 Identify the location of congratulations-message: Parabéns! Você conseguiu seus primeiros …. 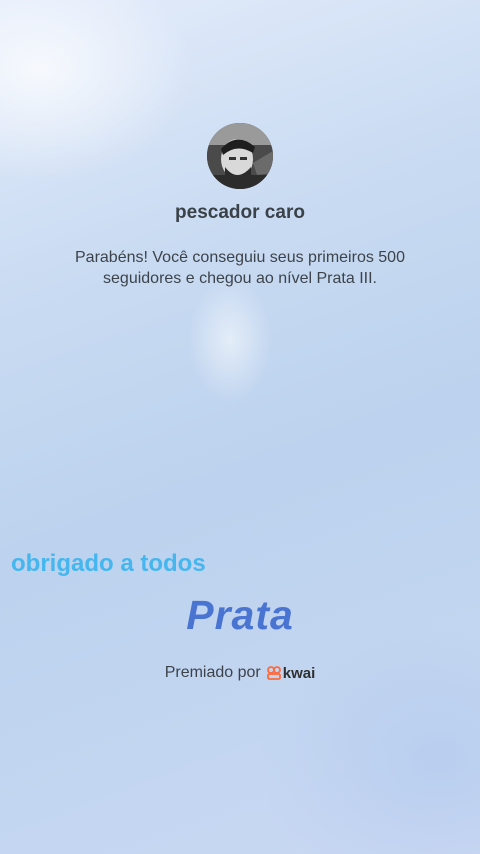
(240, 268).